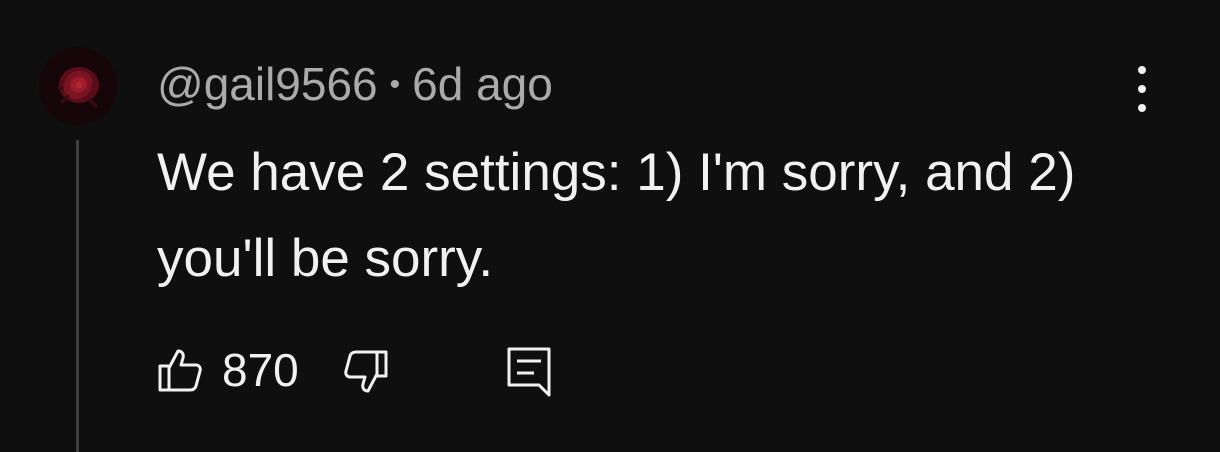 This screenshot has height=452, width=1220. I want to click on more-options-button, so click(1142, 89).